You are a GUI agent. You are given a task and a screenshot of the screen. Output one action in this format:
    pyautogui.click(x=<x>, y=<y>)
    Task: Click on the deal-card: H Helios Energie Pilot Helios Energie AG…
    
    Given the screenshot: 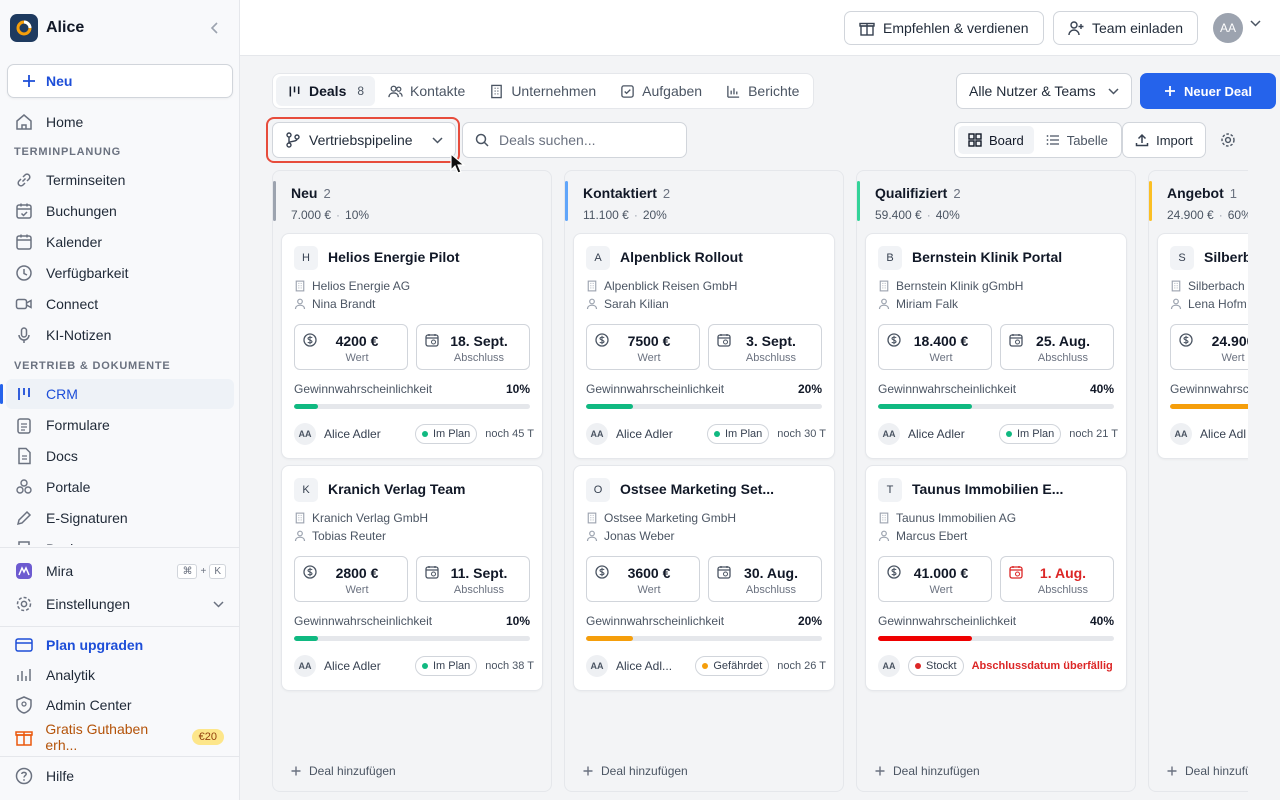 What is the action you would take?
    pyautogui.click(x=412, y=346)
    